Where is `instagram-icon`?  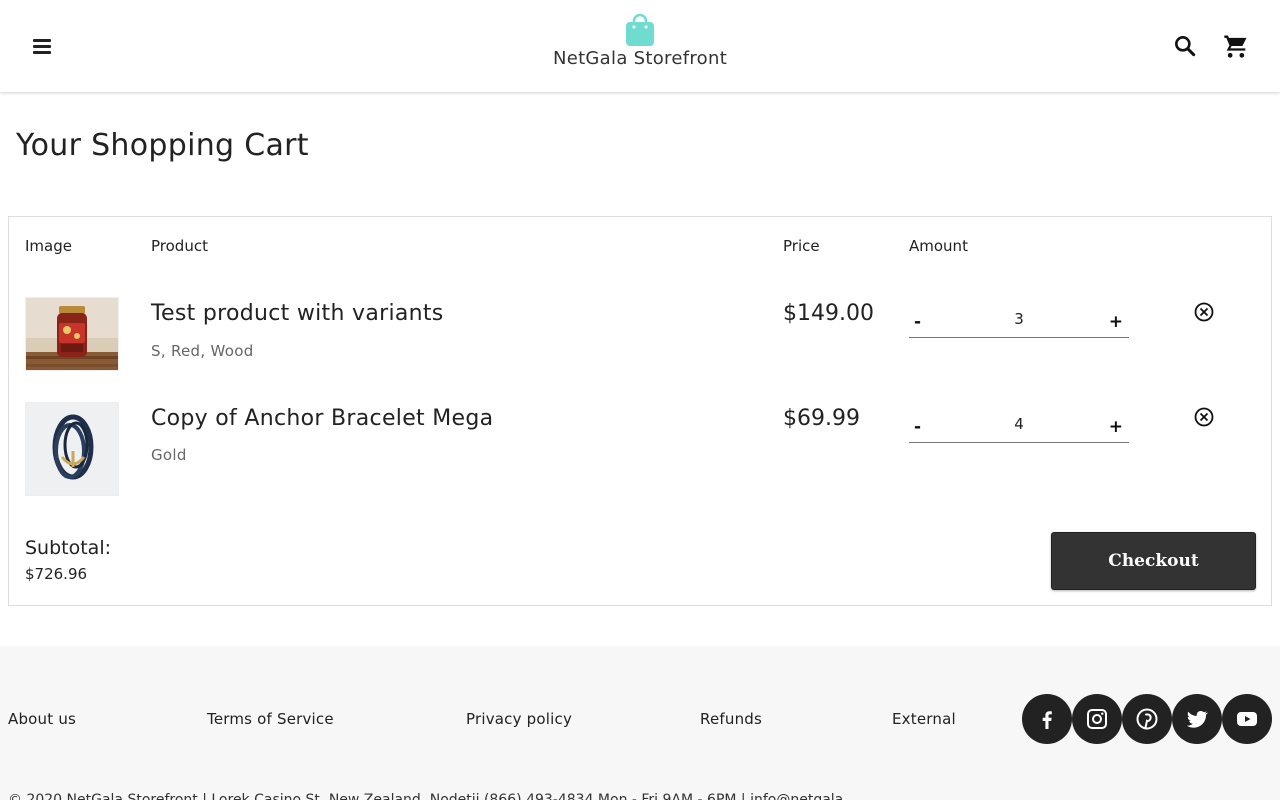 instagram-icon is located at coordinates (1097, 719).